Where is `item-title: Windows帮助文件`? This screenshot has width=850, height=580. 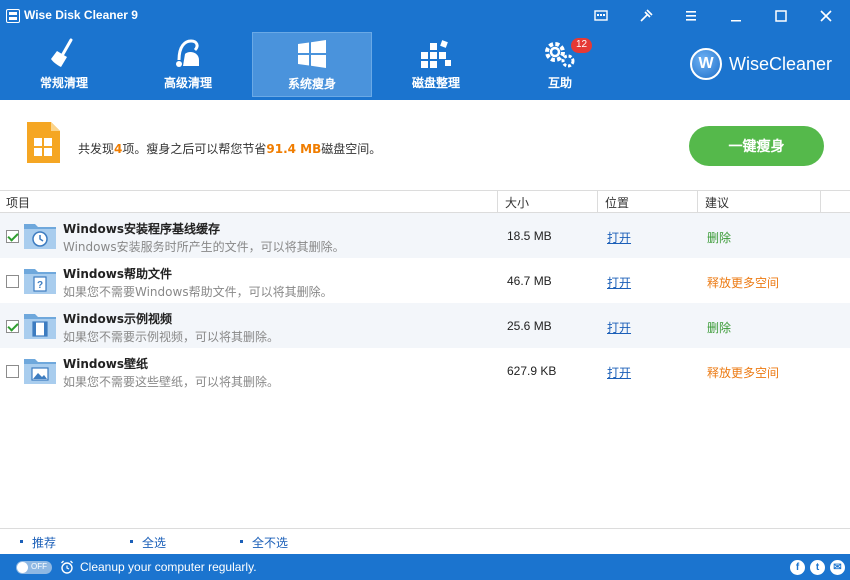 item-title: Windows帮助文件 is located at coordinates (117, 274).